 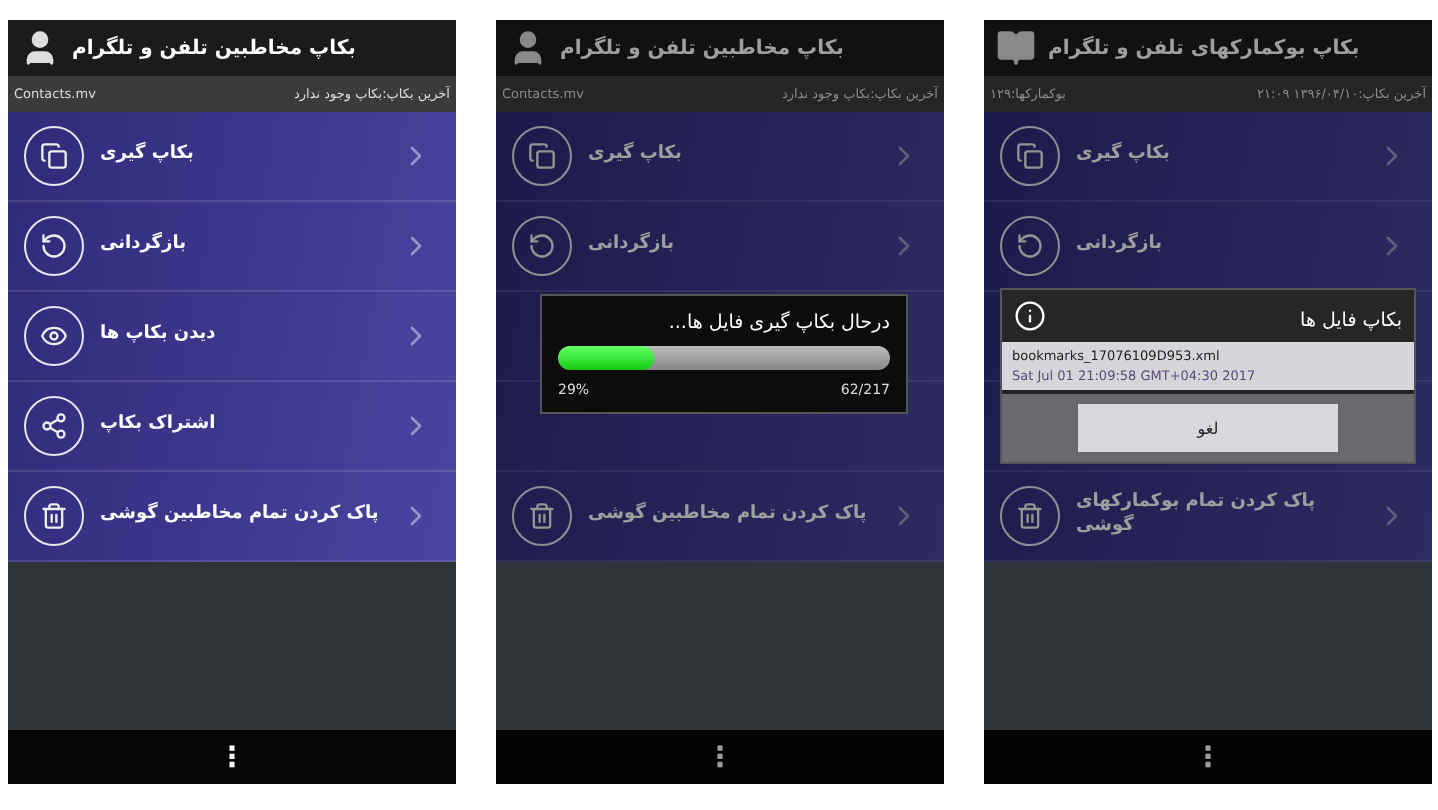 What do you see at coordinates (54, 336) in the screenshot?
I see `eye-icon` at bounding box center [54, 336].